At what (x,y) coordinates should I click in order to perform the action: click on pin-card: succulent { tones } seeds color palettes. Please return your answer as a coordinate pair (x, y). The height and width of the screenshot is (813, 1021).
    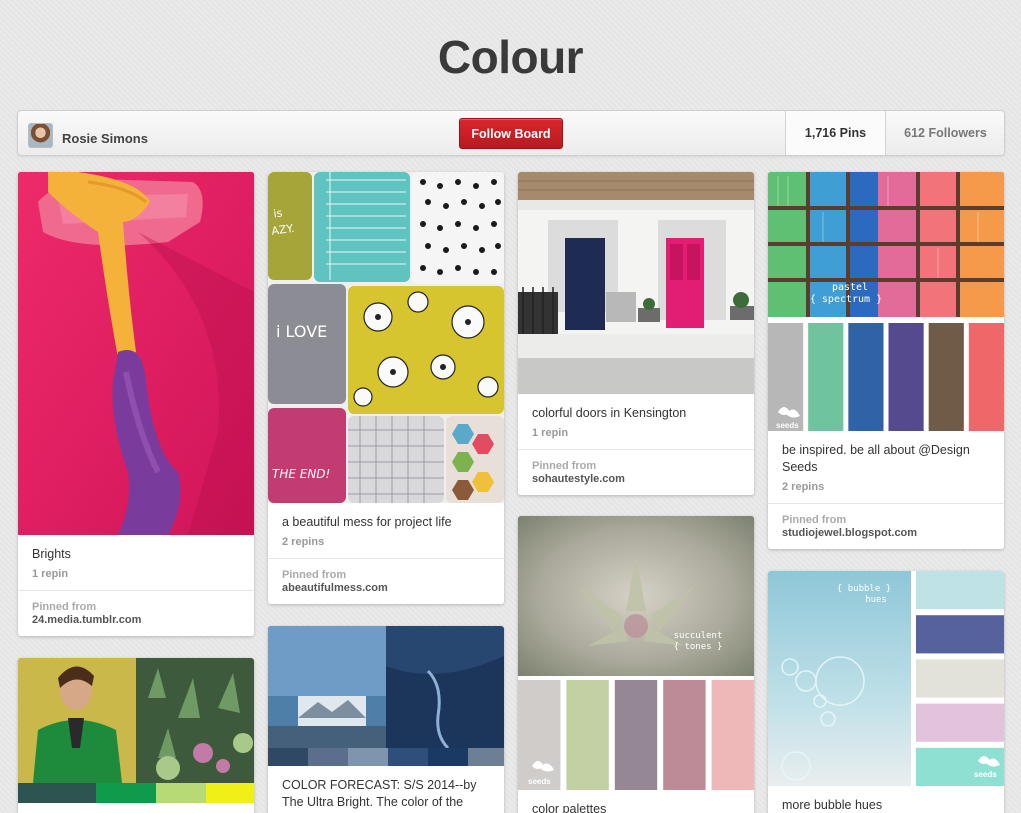
    Looking at the image, I should click on (636, 664).